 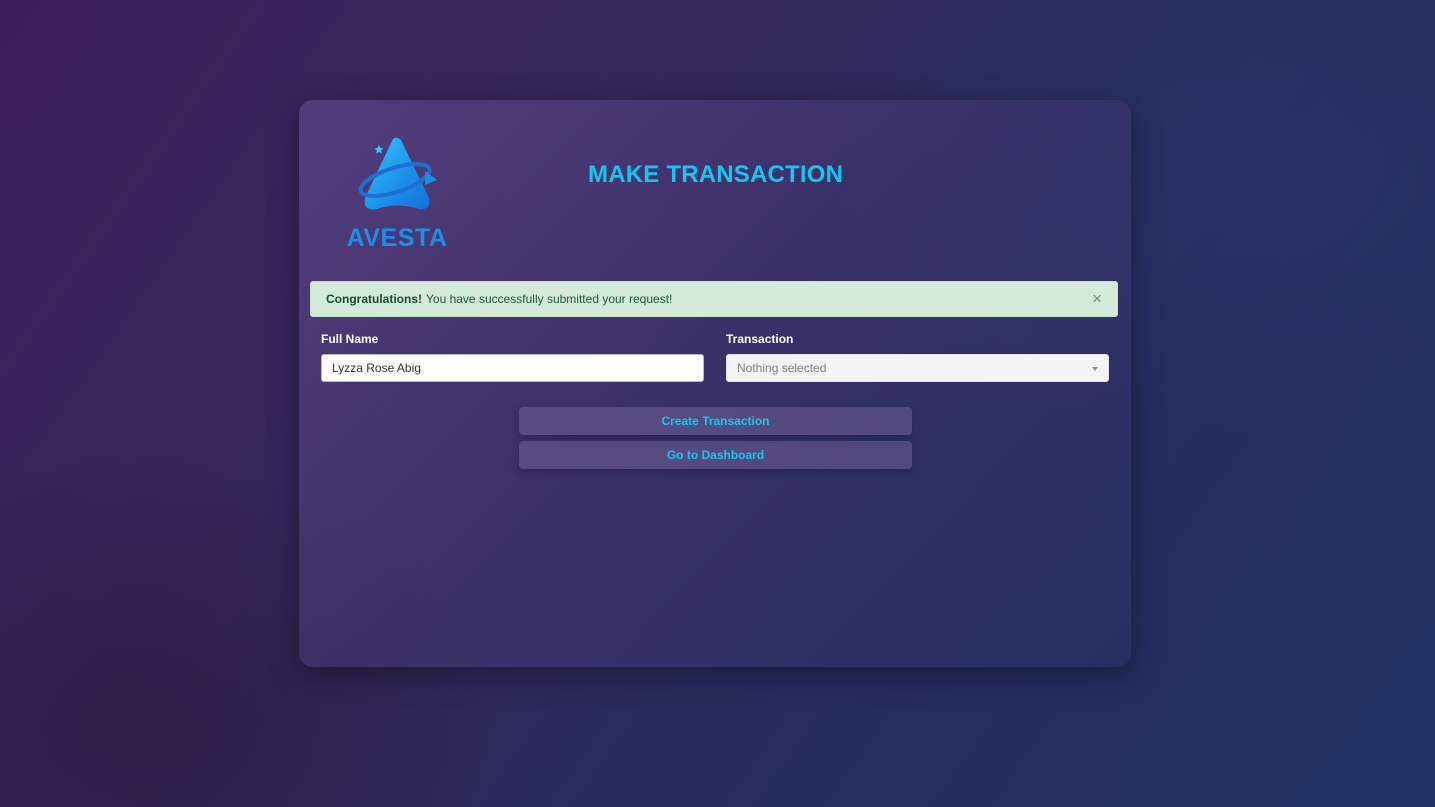 What do you see at coordinates (917, 368) in the screenshot?
I see `transaction-select: Nothing selected` at bounding box center [917, 368].